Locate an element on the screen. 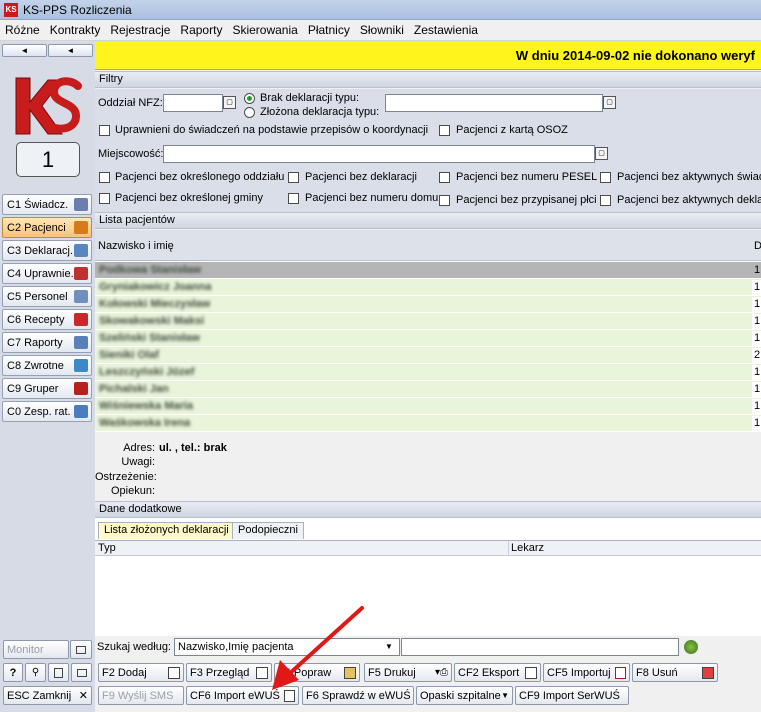 The height and width of the screenshot is (712, 761). patient-icon is located at coordinates (81, 227).